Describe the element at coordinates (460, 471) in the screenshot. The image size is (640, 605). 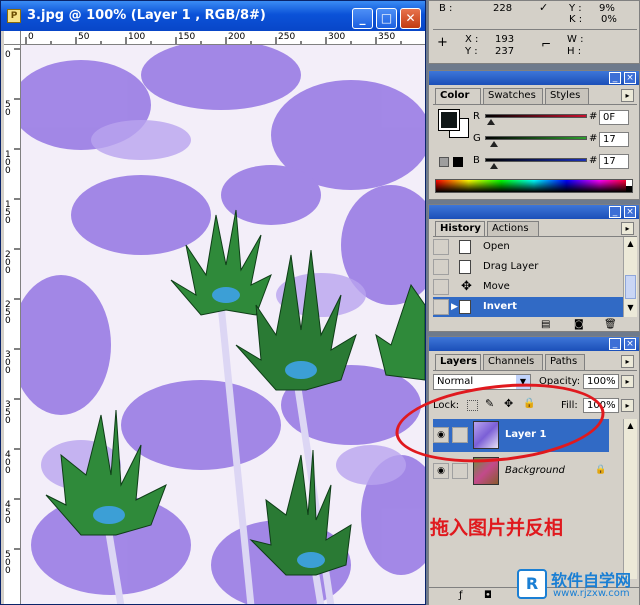
I see `brush-link-icon` at that location.